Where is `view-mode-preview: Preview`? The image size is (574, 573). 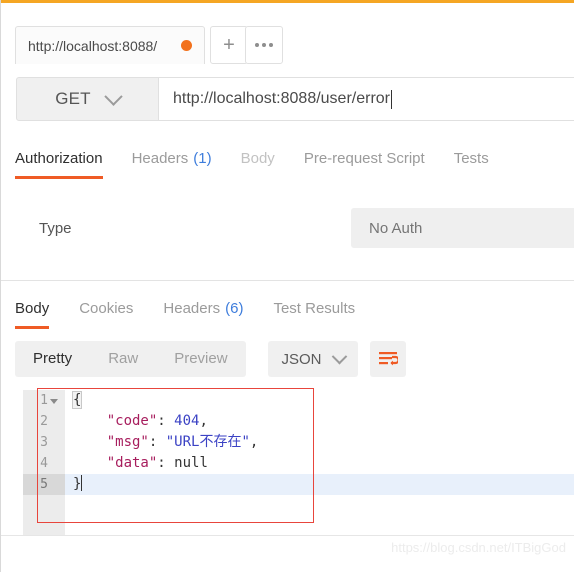 view-mode-preview: Preview is located at coordinates (200, 359).